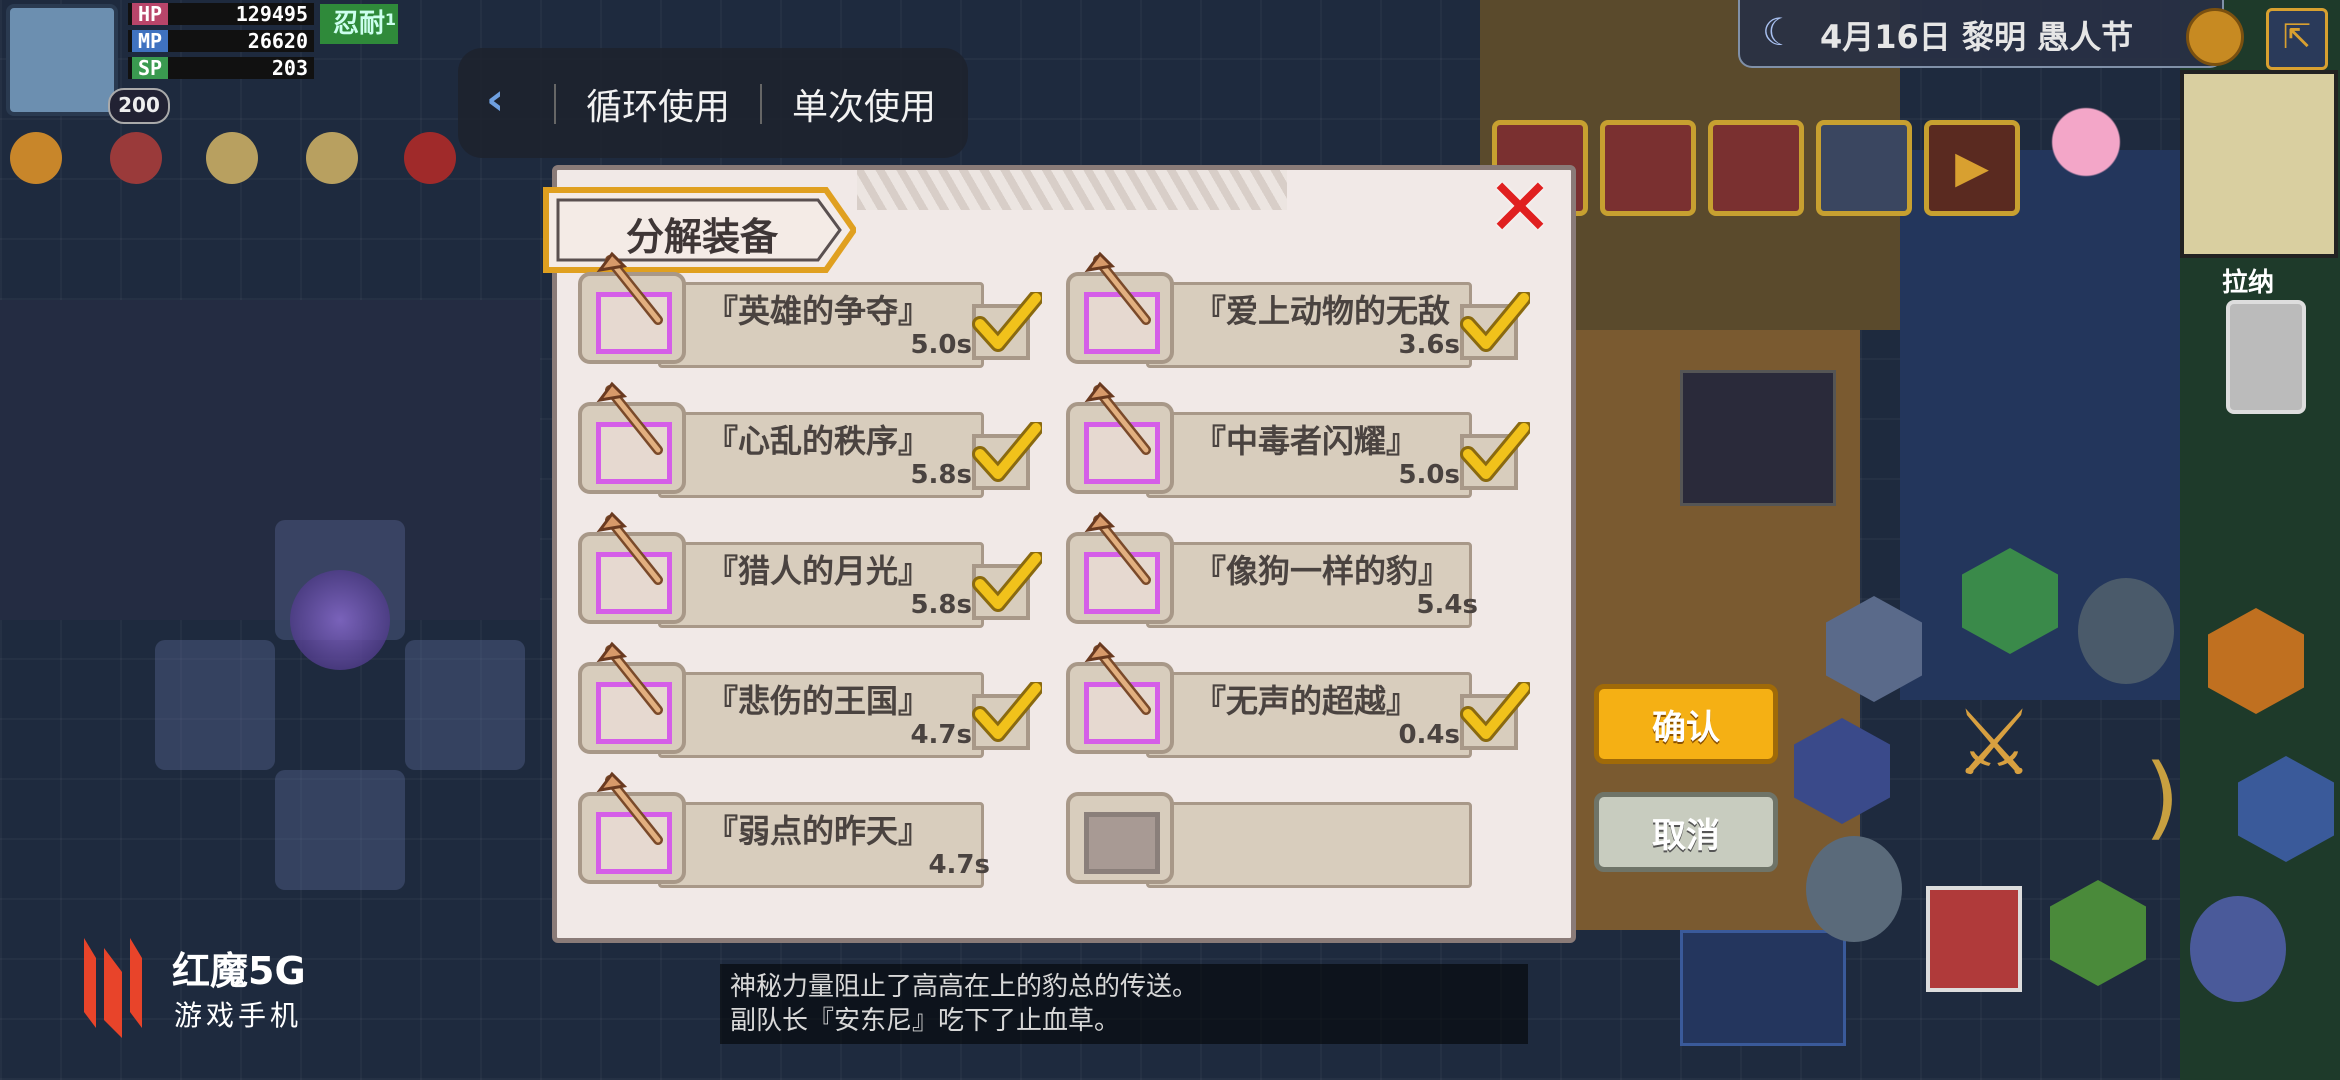  Describe the element at coordinates (277, 41) in the screenshot. I see `mp-value: 26620` at that location.